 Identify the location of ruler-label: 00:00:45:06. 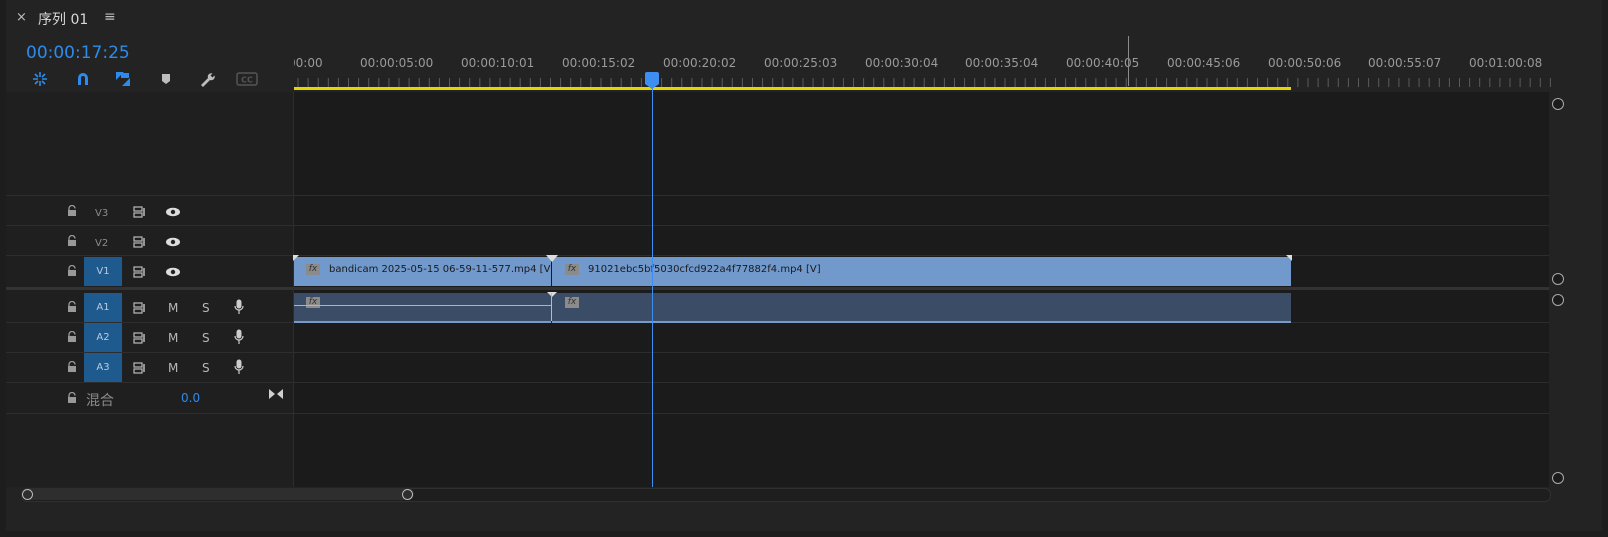
(1204, 63).